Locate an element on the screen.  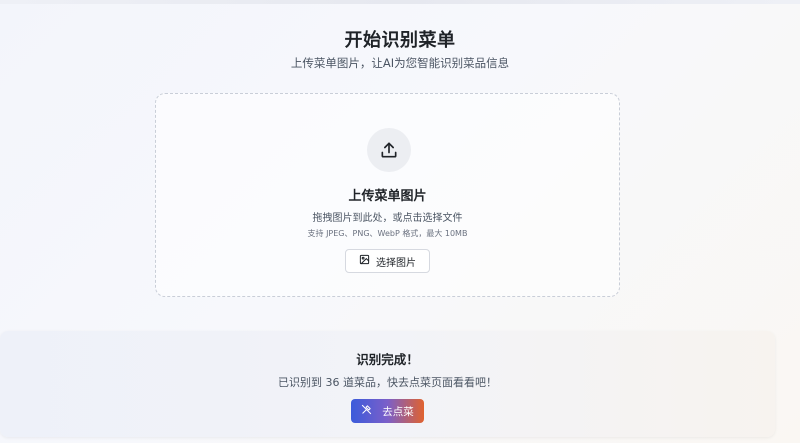
upload-heading: 上传菜单图片 is located at coordinates (387, 196).